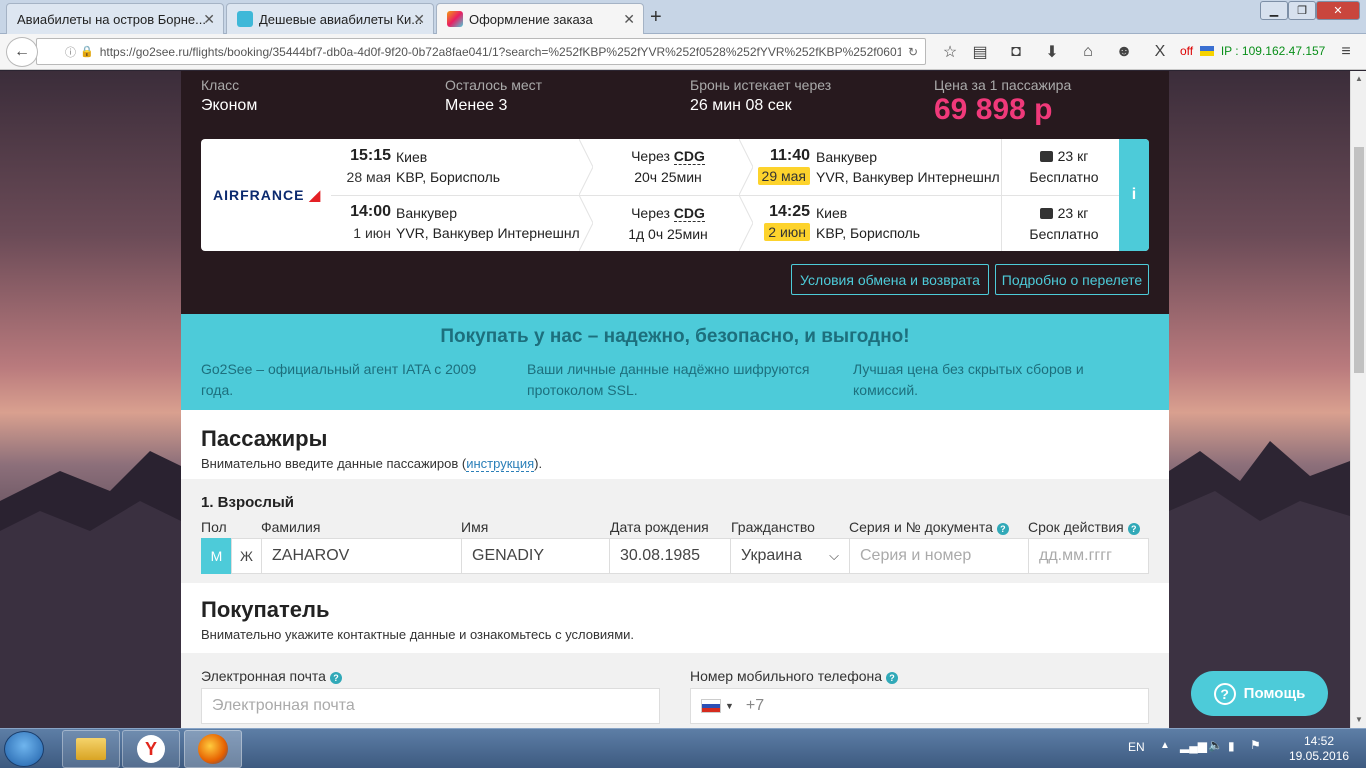  What do you see at coordinates (70, 52) in the screenshot?
I see `info-icon: ⓘ` at bounding box center [70, 52].